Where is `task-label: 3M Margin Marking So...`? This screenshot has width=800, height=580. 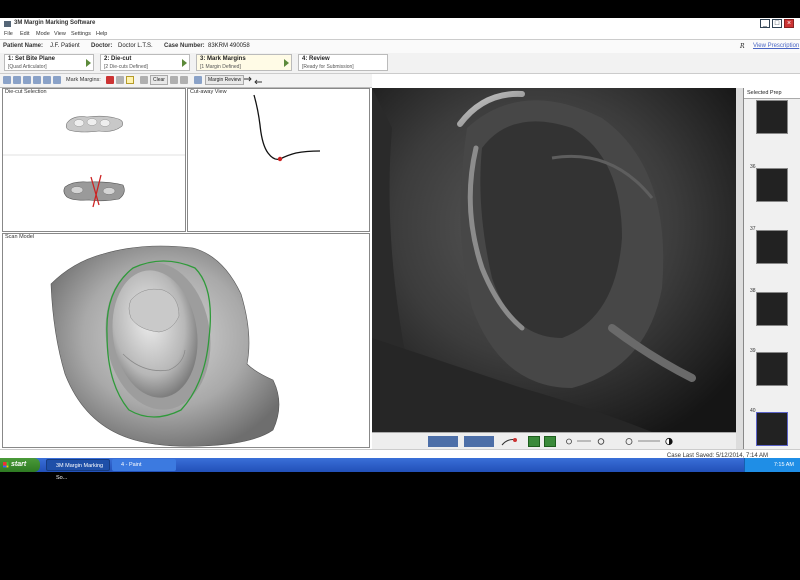
task-label: 3M Margin Marking So... is located at coordinates (80, 472).